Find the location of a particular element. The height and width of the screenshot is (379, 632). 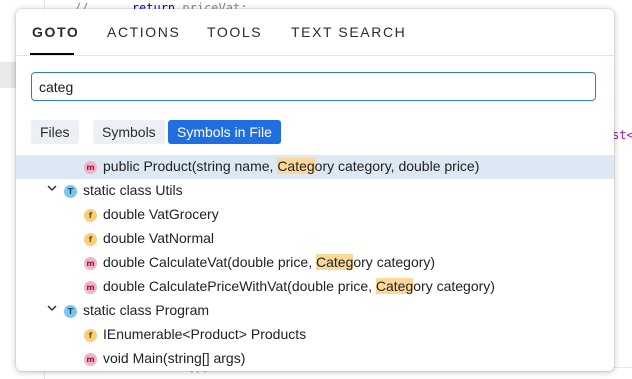

result-item-class-program: T static class Program is located at coordinates (315, 311).